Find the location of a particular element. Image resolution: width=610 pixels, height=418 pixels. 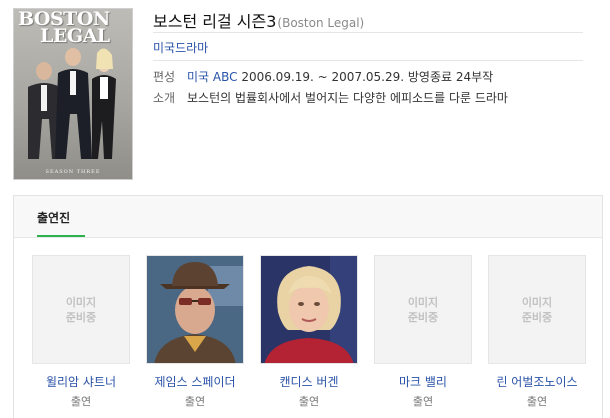

tab-active-indicator is located at coordinates (61, 236).